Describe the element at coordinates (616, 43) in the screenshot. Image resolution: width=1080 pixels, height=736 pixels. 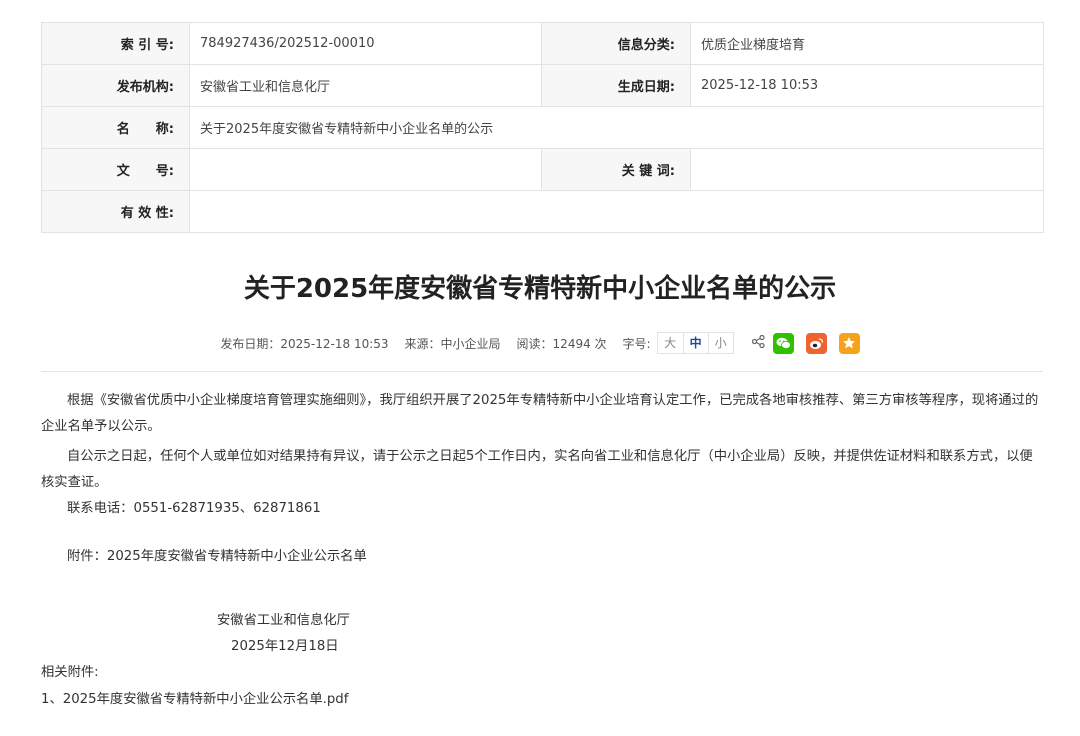
I see `category-label: 信息分类:` at that location.